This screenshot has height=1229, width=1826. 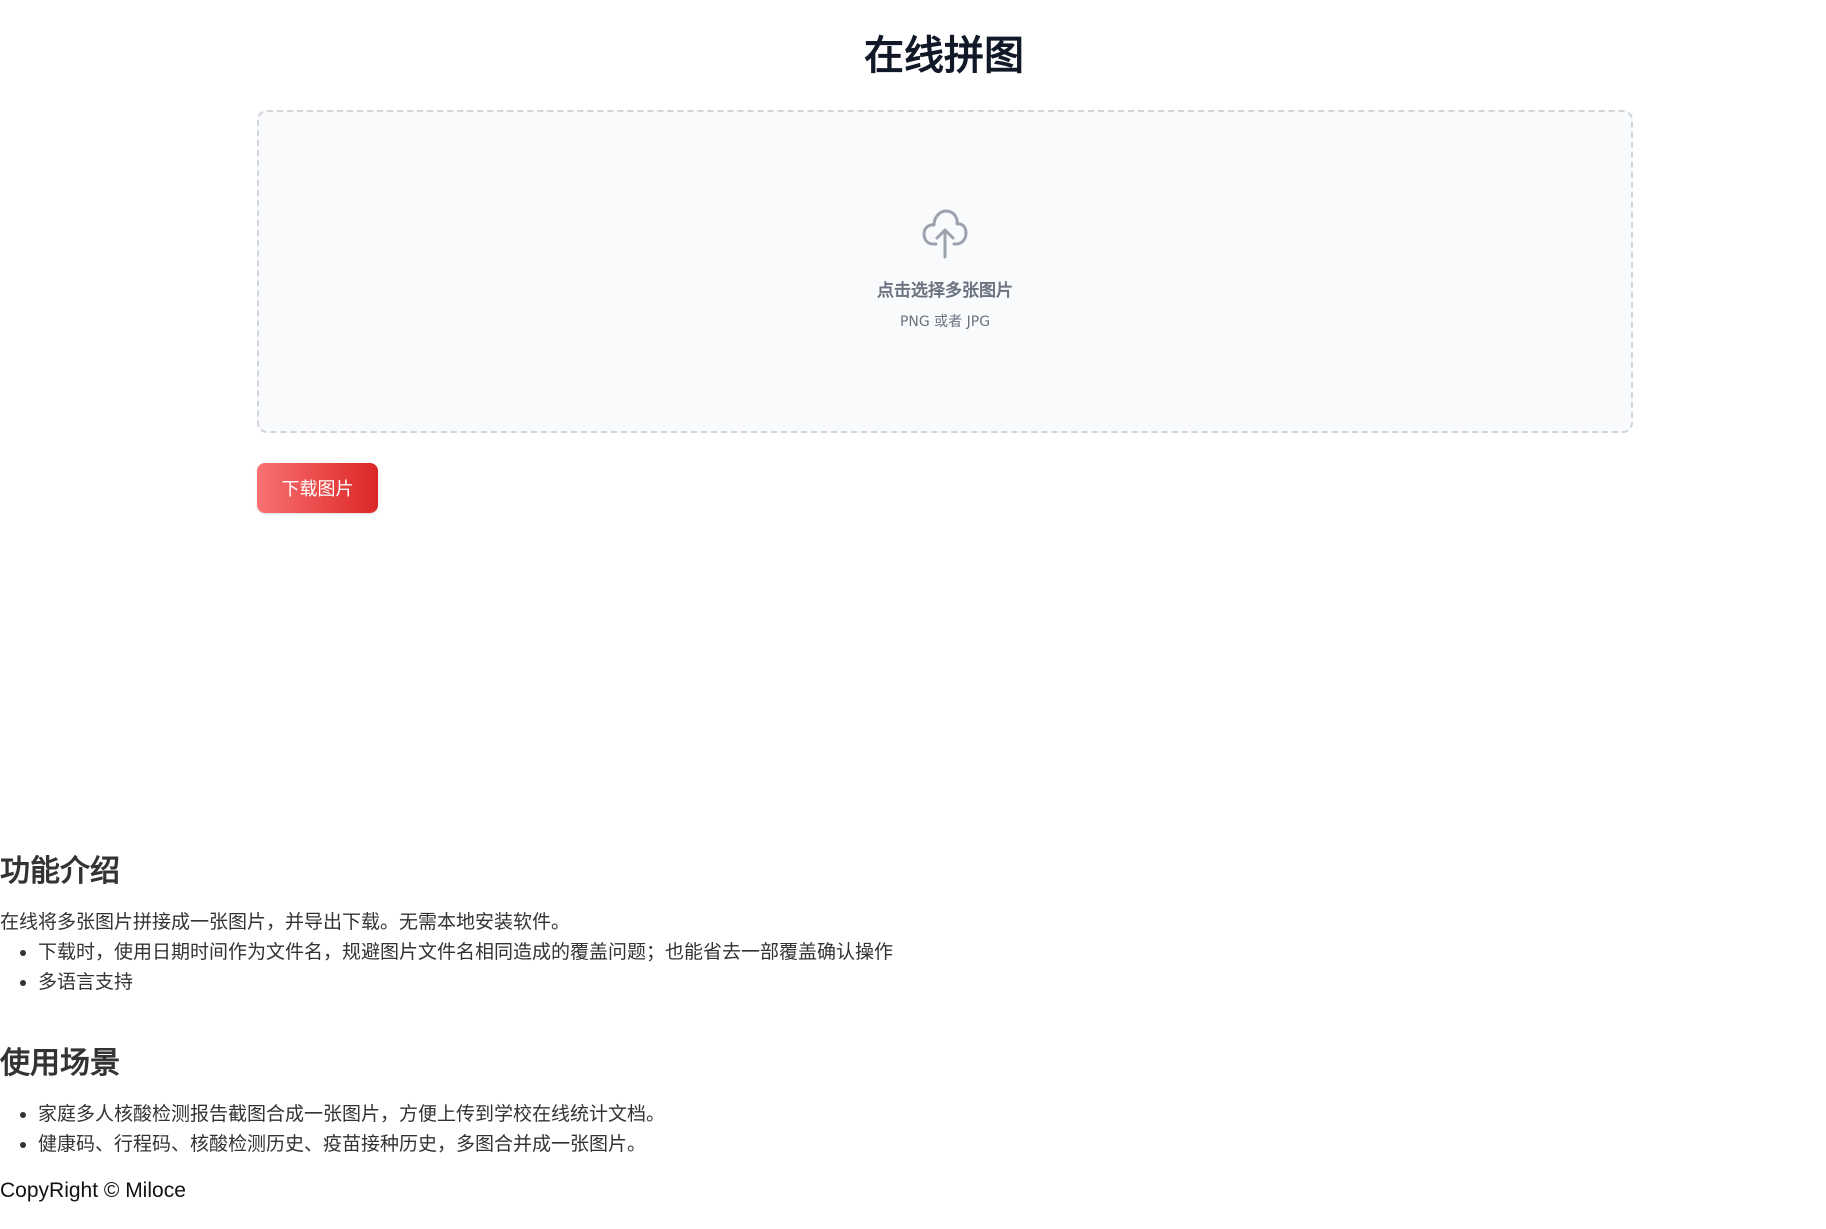 I want to click on dropzone-content: 点击选择多张图片 PNG 或者 JPG, so click(x=945, y=269).